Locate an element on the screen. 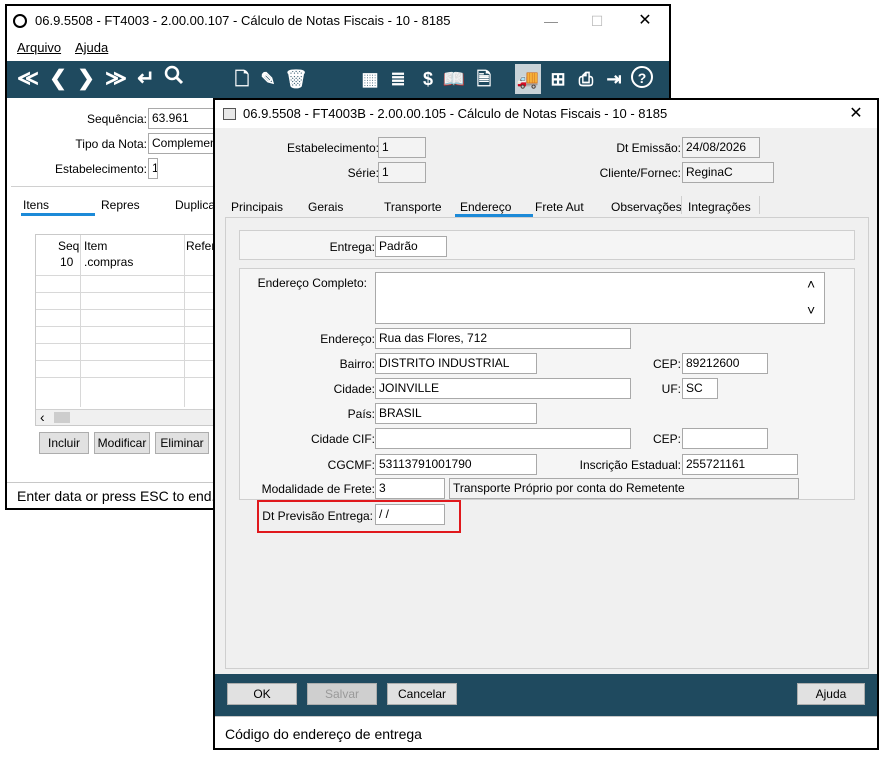  uf-field: SC is located at coordinates (700, 388).